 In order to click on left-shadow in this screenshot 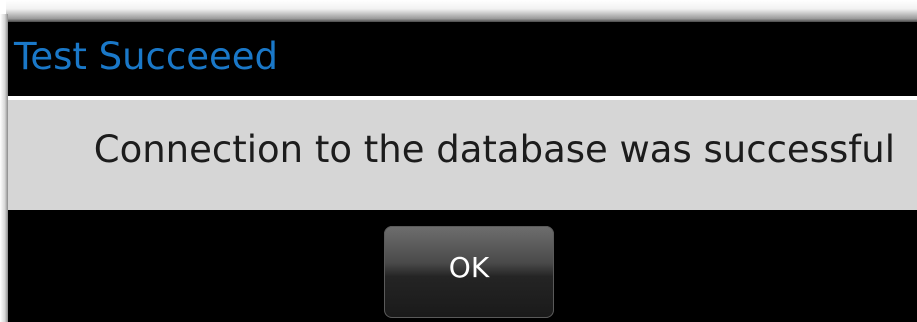, I will do `click(4, 168)`.